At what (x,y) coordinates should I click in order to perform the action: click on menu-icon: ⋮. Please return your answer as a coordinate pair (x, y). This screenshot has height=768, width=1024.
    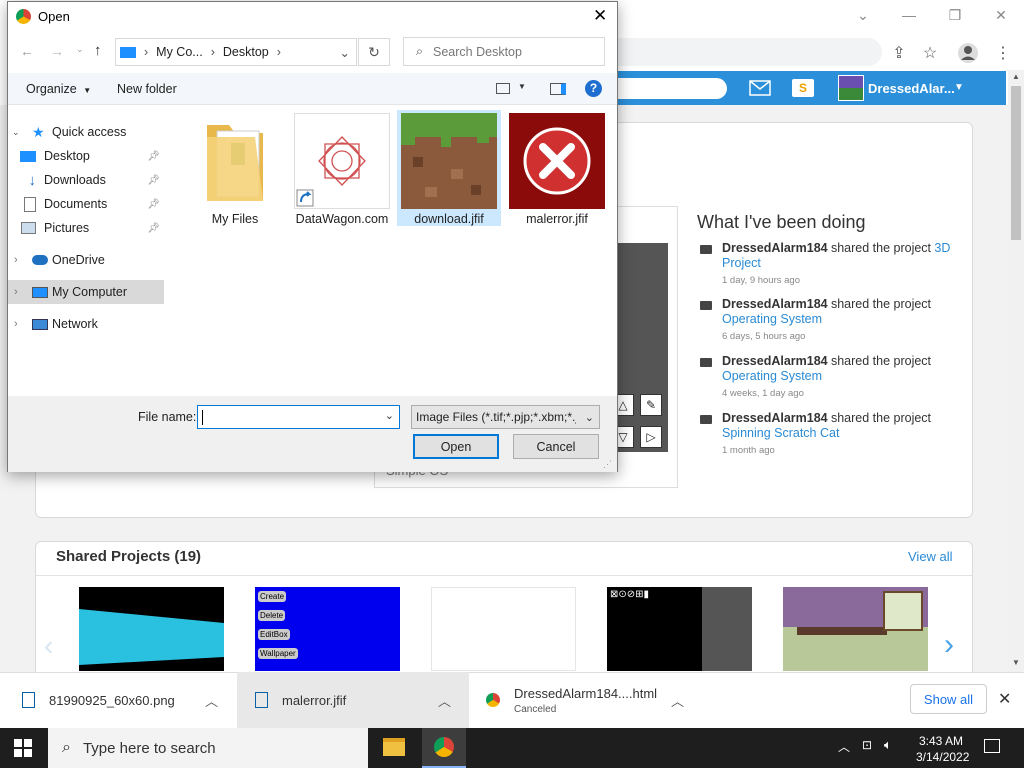
    Looking at the image, I should click on (1003, 53).